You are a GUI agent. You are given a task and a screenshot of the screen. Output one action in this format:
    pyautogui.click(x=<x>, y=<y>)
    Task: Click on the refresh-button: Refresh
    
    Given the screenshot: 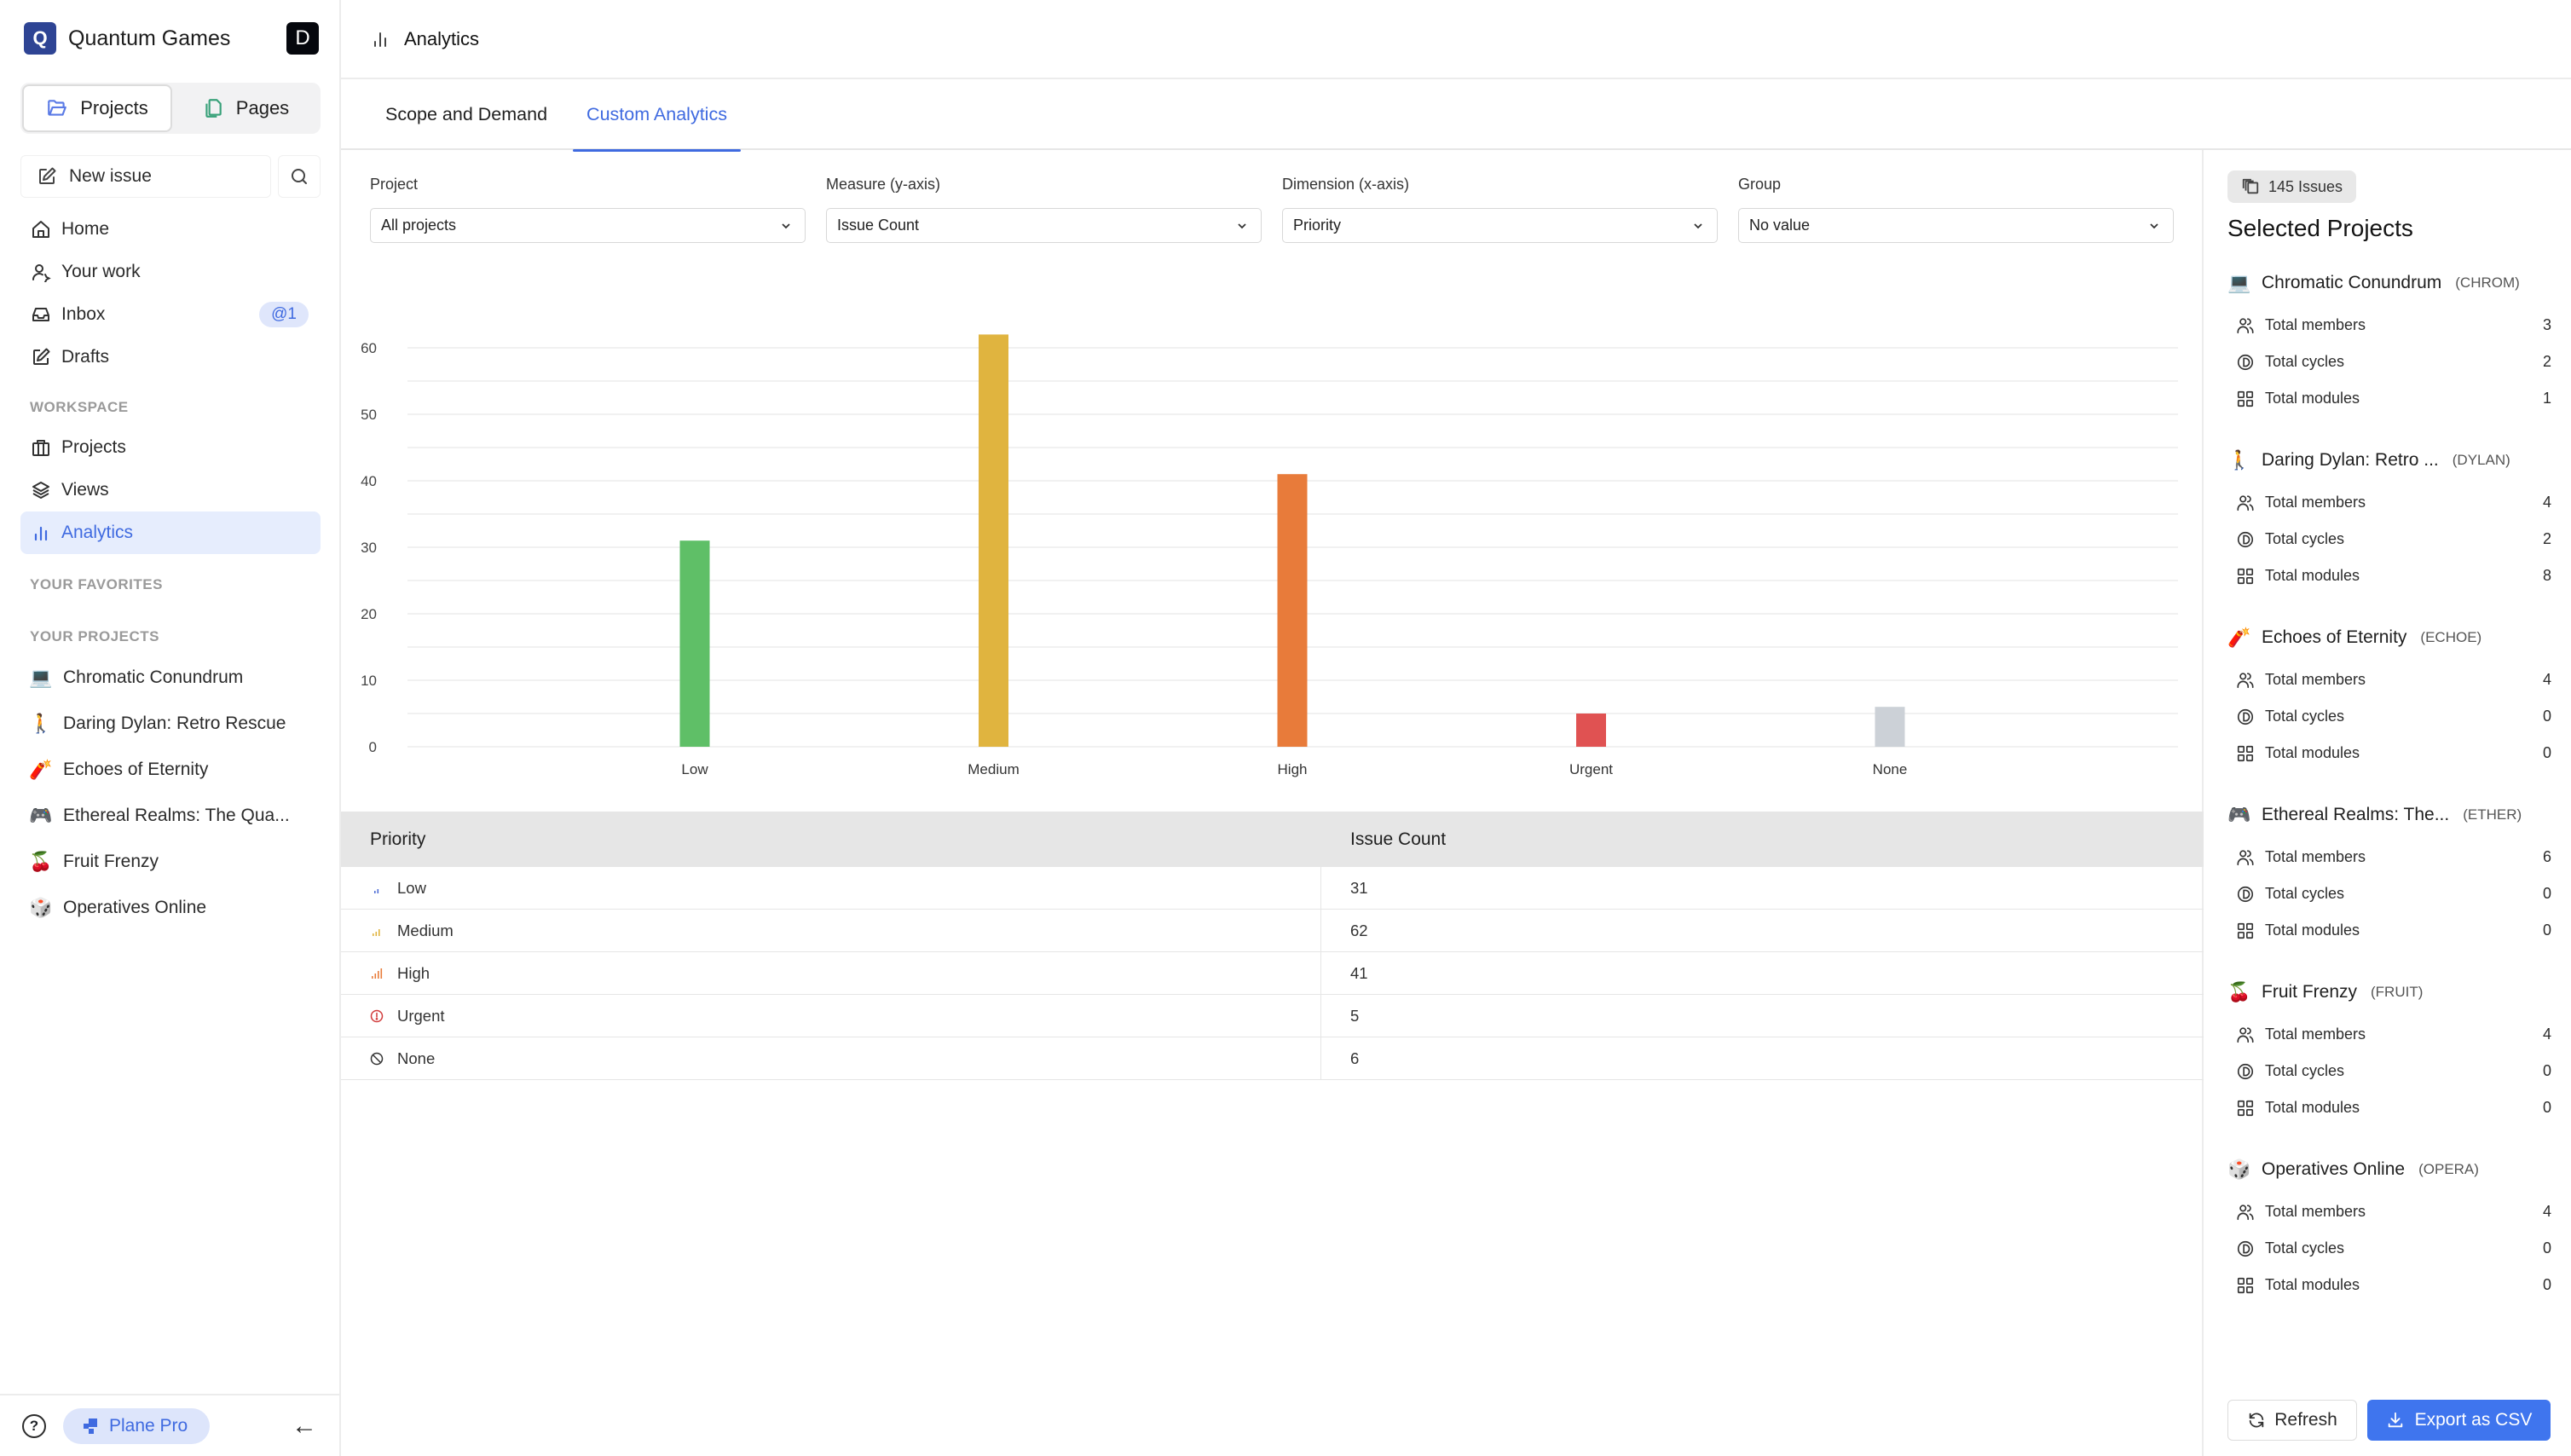 What is the action you would take?
    pyautogui.click(x=2292, y=1420)
    